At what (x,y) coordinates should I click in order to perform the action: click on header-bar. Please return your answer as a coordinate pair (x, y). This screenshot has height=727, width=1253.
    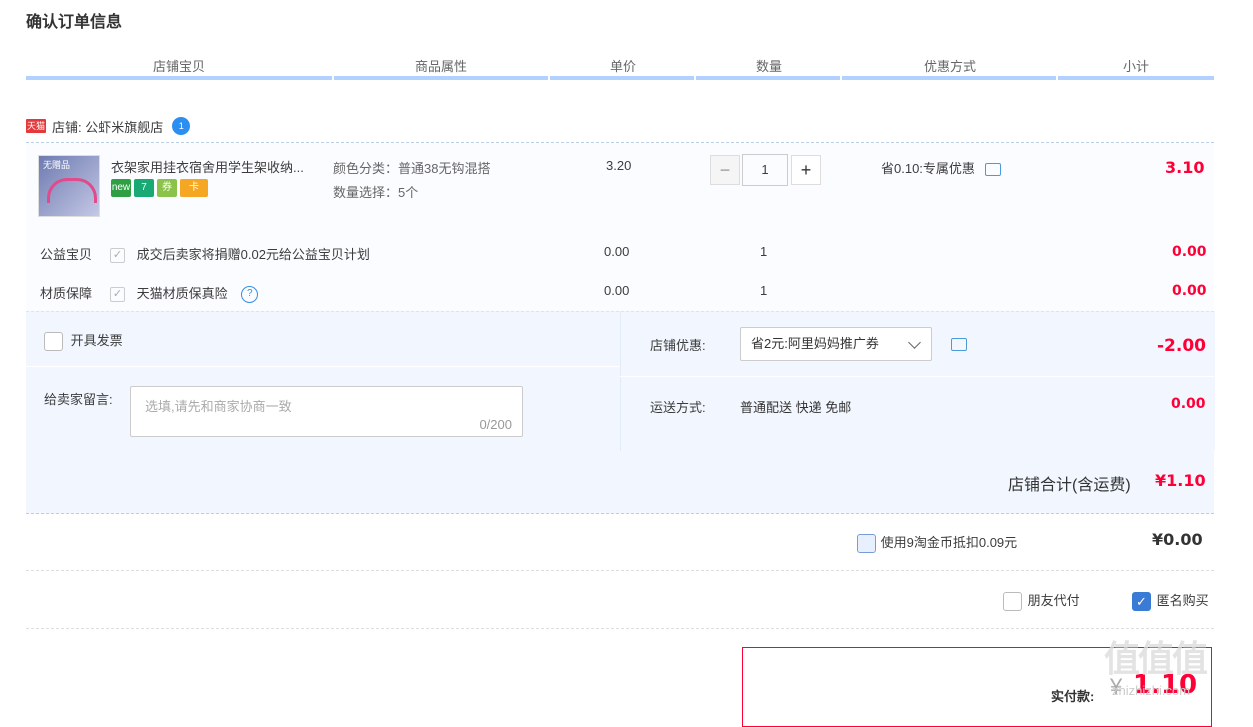
    Looking at the image, I should click on (620, 78).